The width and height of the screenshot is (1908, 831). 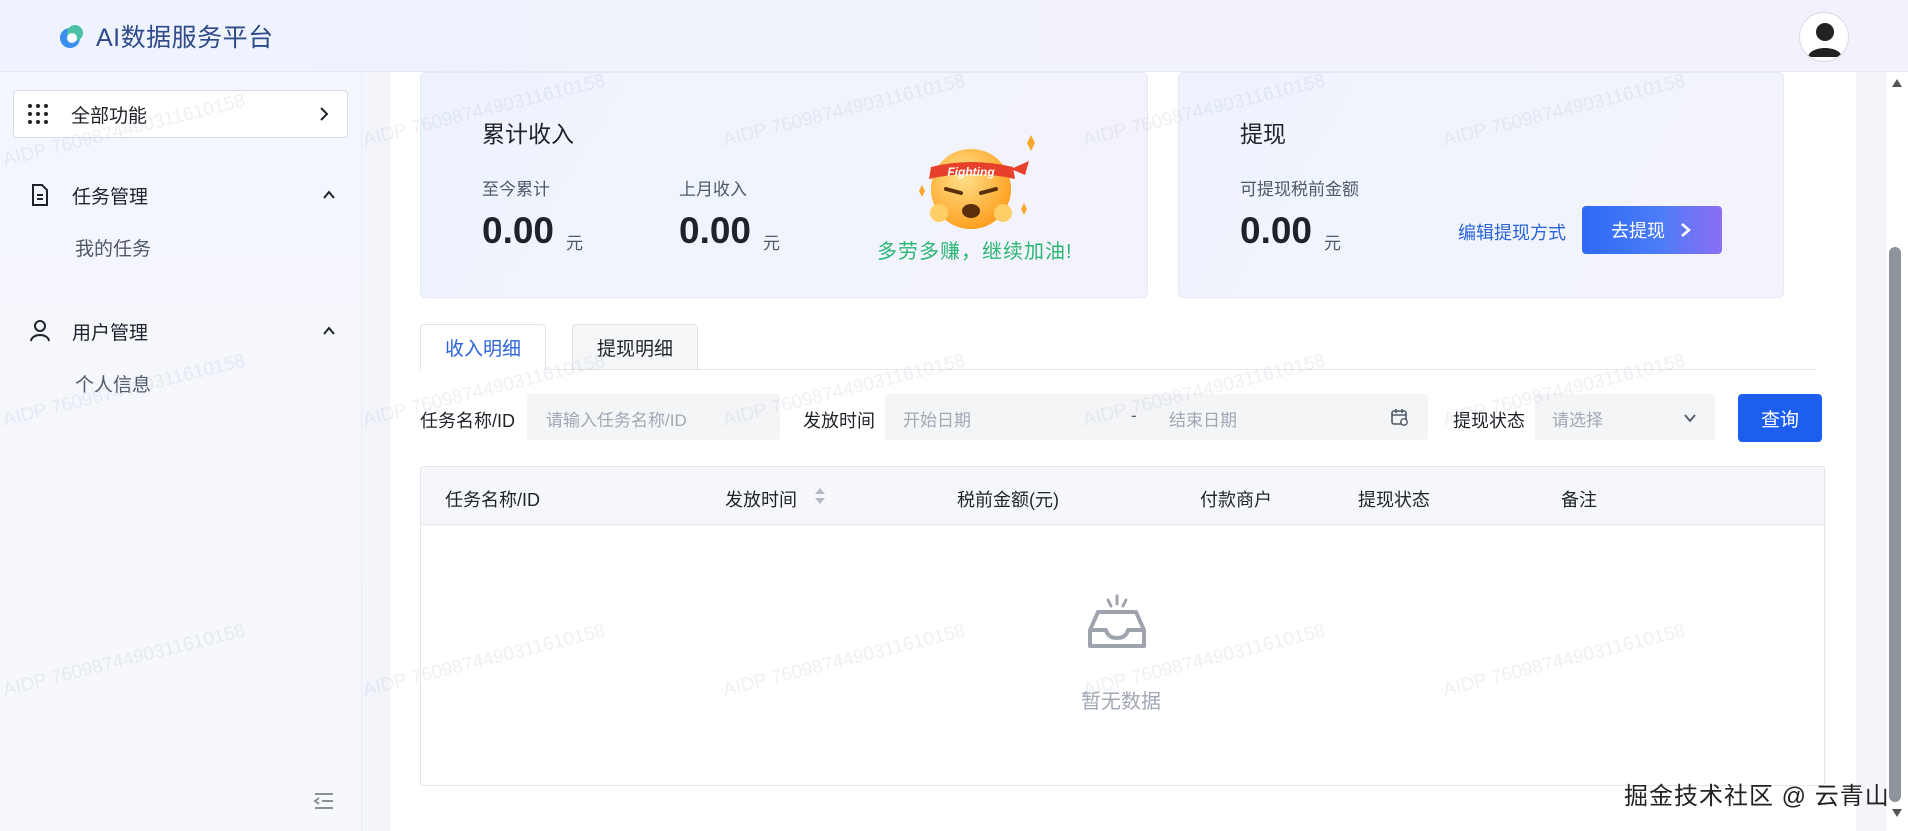 I want to click on last-month-income-label: 上月收入, so click(x=713, y=189).